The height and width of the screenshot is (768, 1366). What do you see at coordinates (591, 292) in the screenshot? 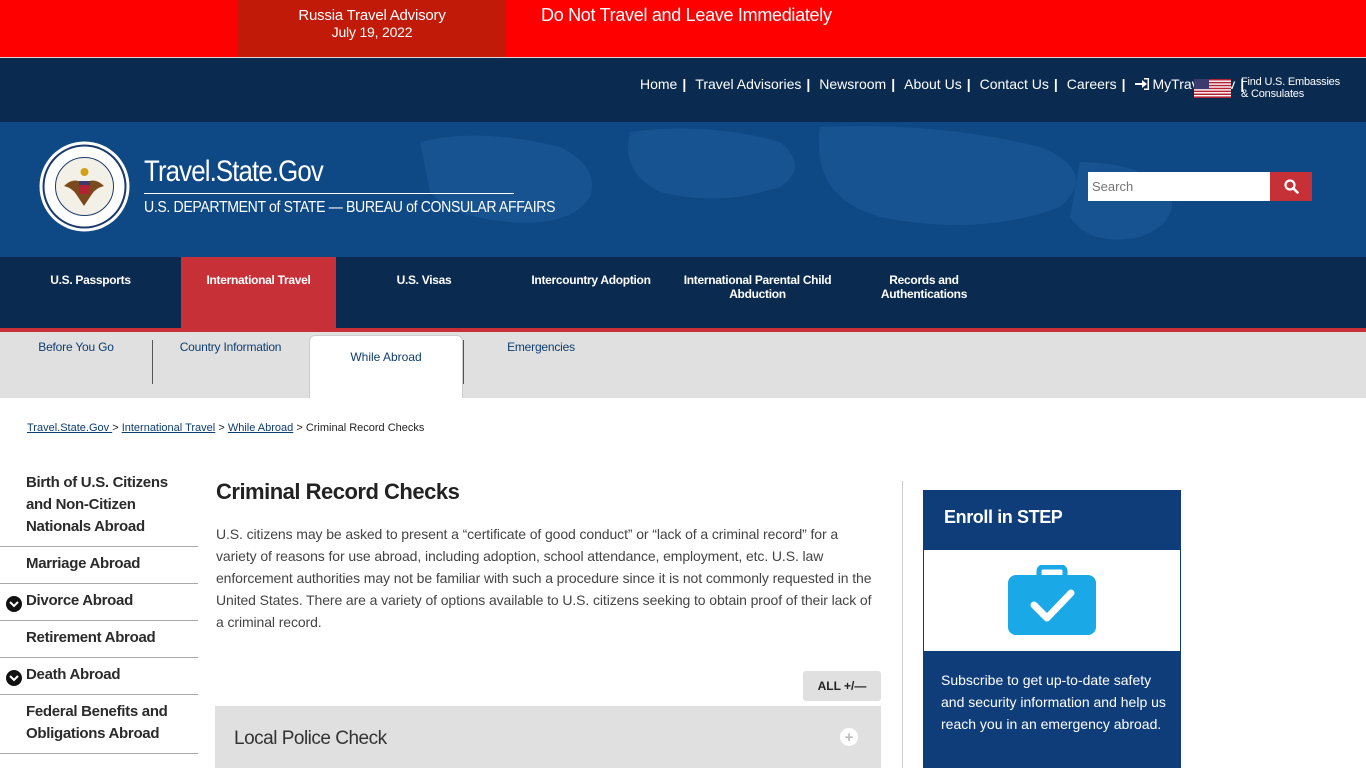
I see `nav-intercountry-adoption: Intercountry Adoption` at bounding box center [591, 292].